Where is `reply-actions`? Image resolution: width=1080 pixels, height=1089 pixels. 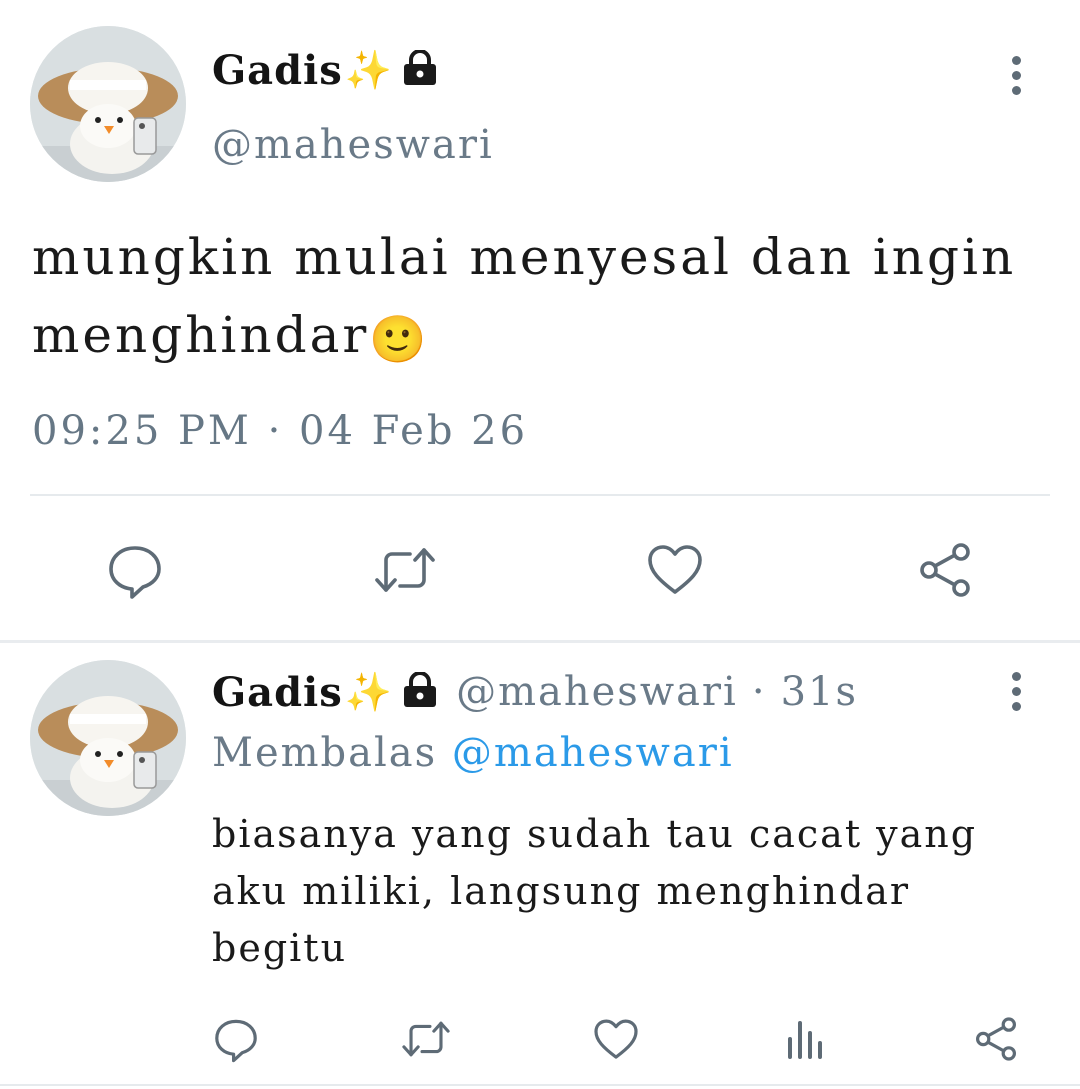
reply-actions is located at coordinates (616, 1039).